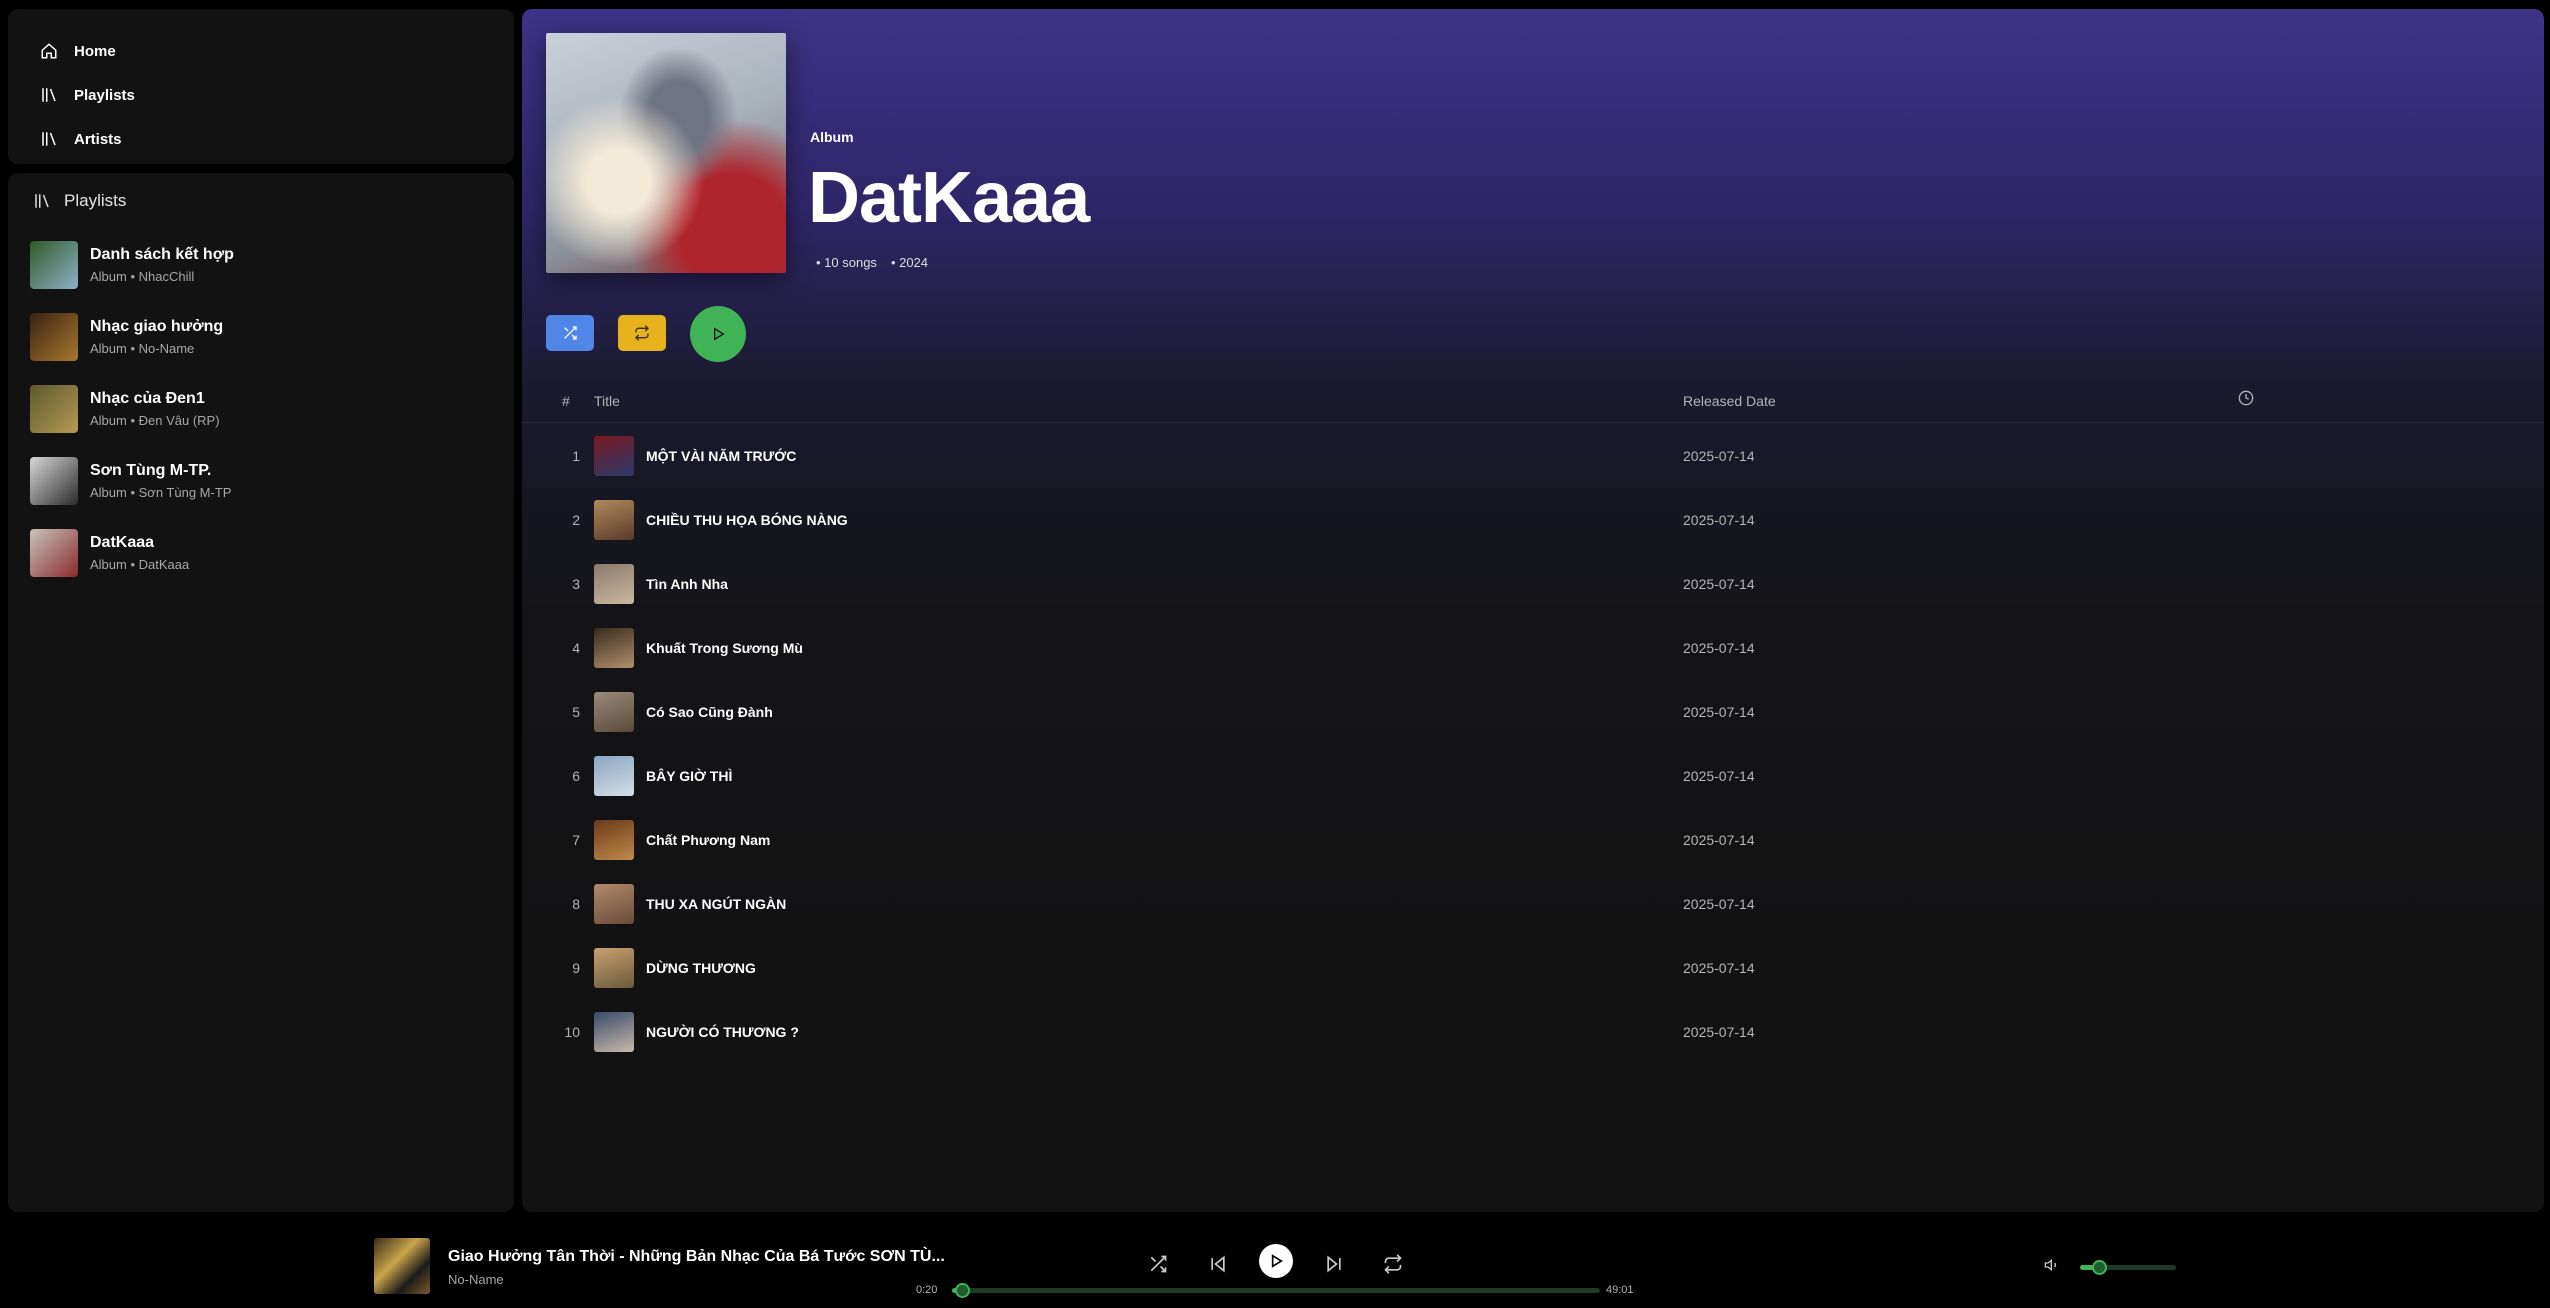 The width and height of the screenshot is (2550, 1308). What do you see at coordinates (95, 51) in the screenshot?
I see `nav-home-label: Home` at bounding box center [95, 51].